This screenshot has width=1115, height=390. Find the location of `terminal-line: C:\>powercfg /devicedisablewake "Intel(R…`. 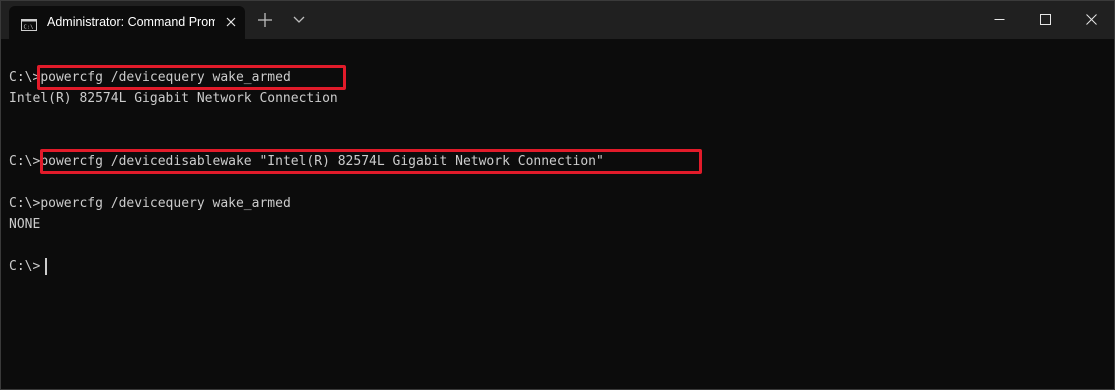

terminal-line: C:\>powercfg /devicedisablewake "Intel(R… is located at coordinates (306, 162).